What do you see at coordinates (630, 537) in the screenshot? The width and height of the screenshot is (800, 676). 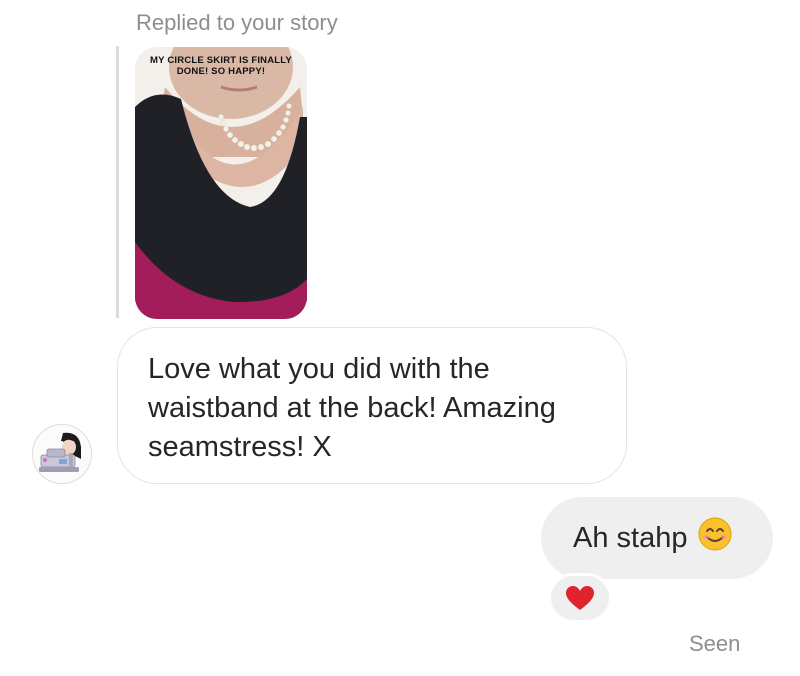 I see `outgoing-message-text: Ah stahp` at bounding box center [630, 537].